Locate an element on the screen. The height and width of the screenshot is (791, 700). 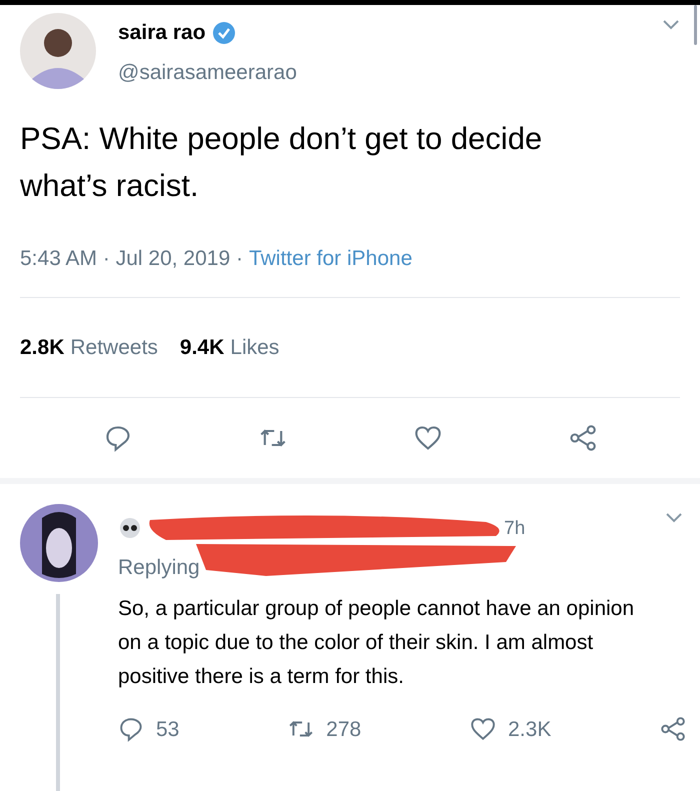
tweet-timestamp: 5:43 AM · Jul 20, 2019 · is located at coordinates (131, 259).